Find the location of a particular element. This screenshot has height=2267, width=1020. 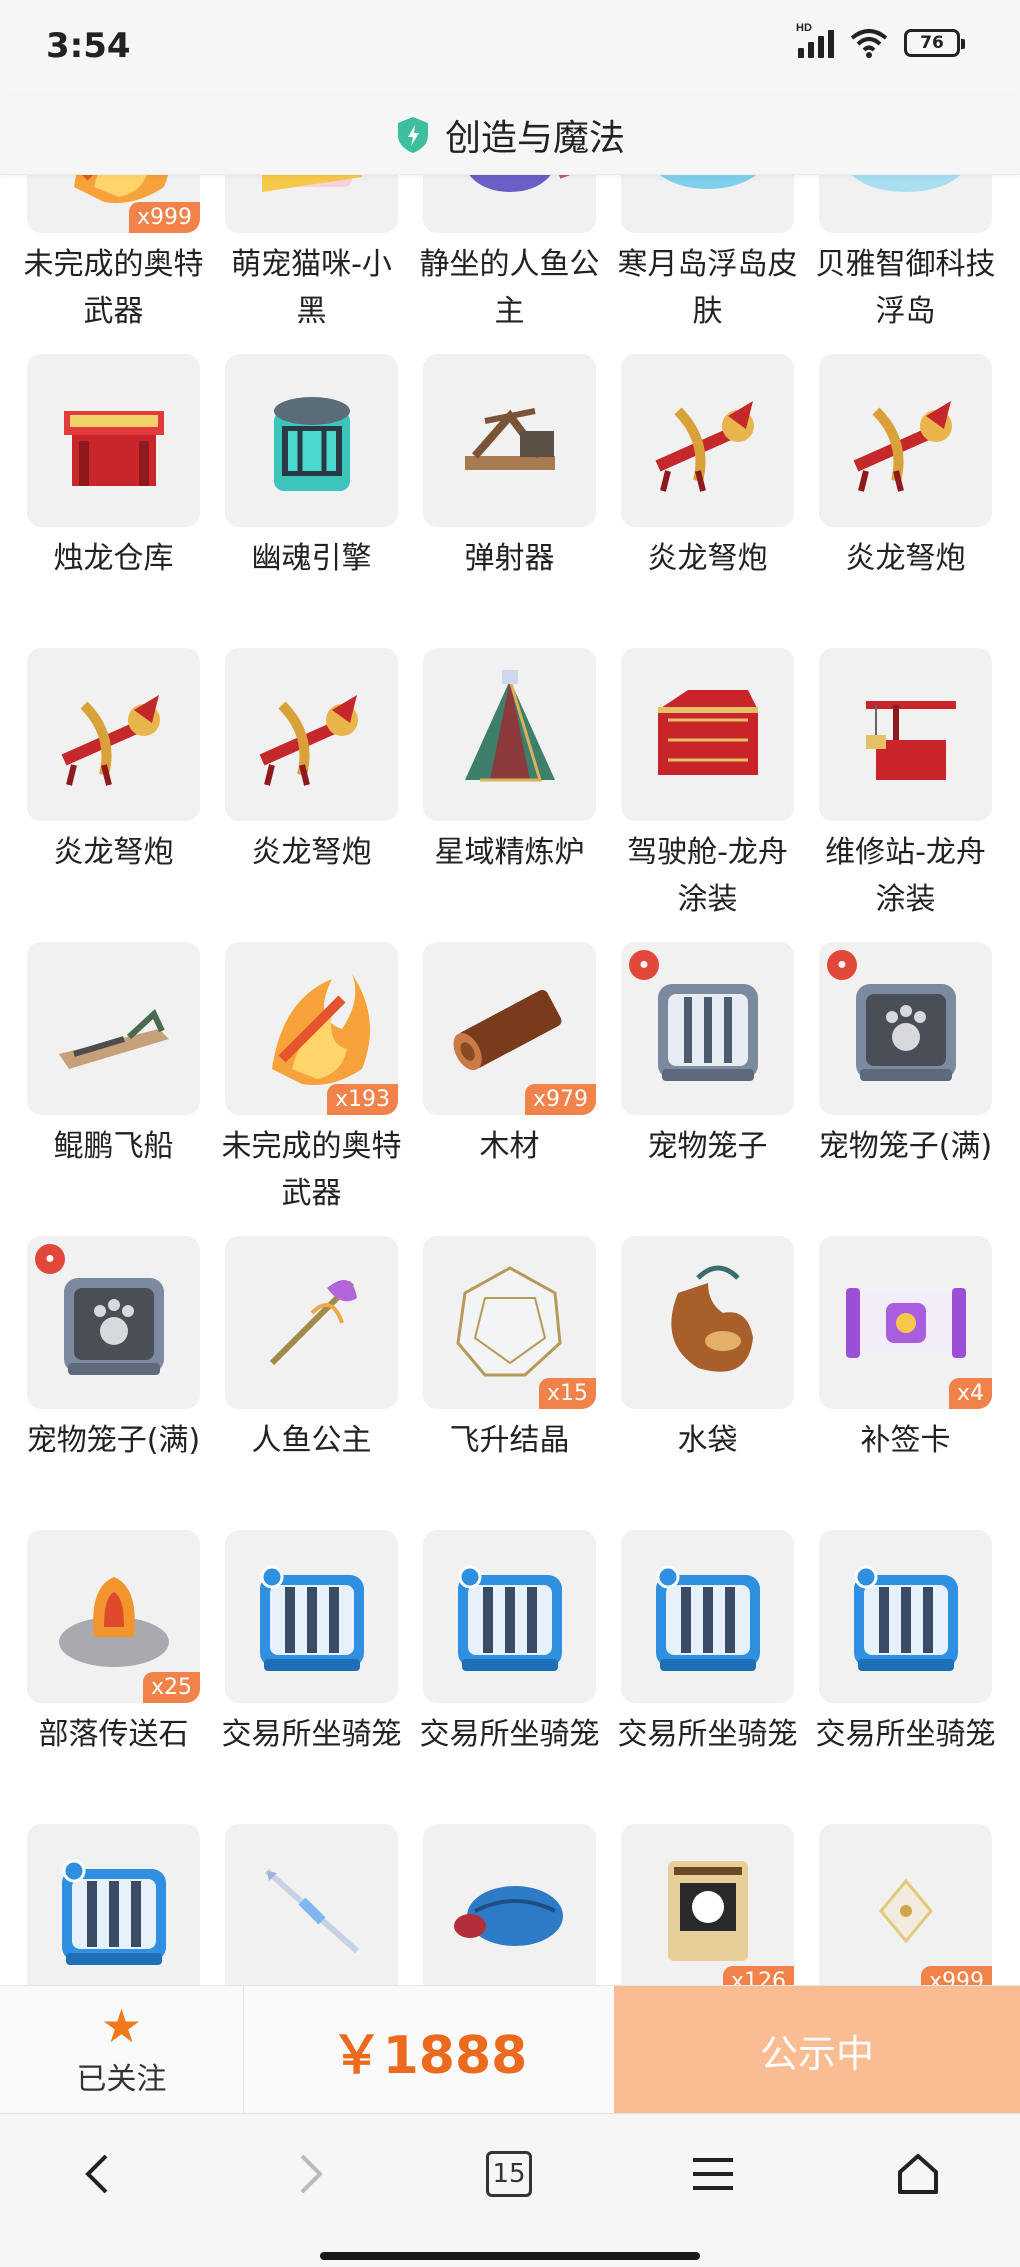

mermaid-icon is located at coordinates (519, 183).